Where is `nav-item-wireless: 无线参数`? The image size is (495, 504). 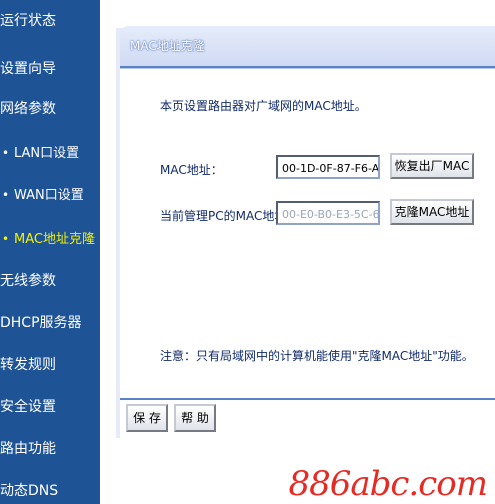 nav-item-wireless: 无线参数 is located at coordinates (50, 281).